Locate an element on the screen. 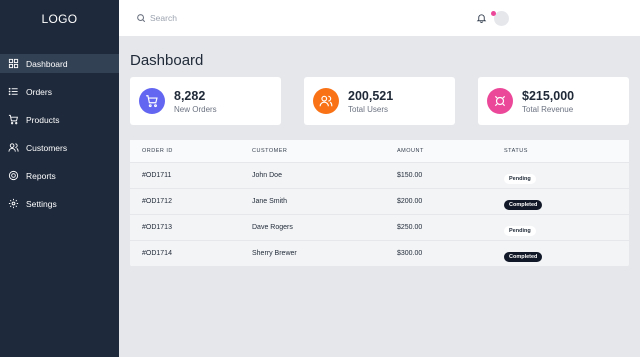  top-bar is located at coordinates (379, 18).